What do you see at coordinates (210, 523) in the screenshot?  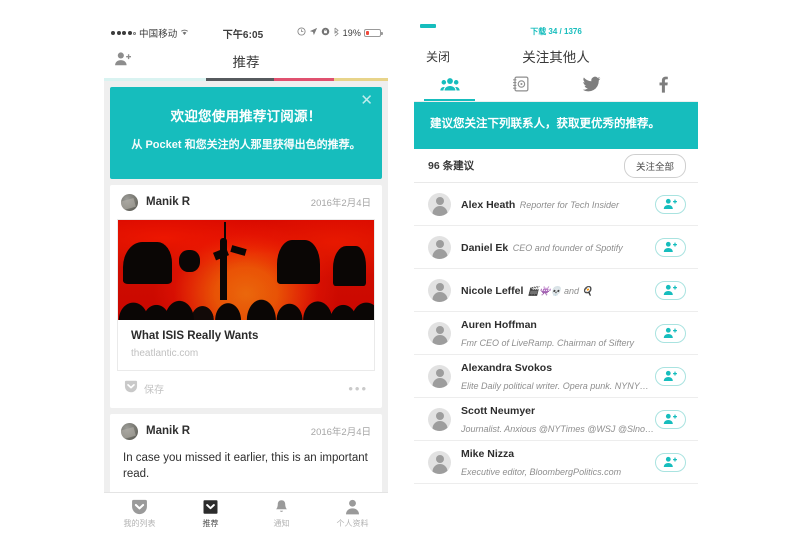 I see `tab-label: 推荐` at bounding box center [210, 523].